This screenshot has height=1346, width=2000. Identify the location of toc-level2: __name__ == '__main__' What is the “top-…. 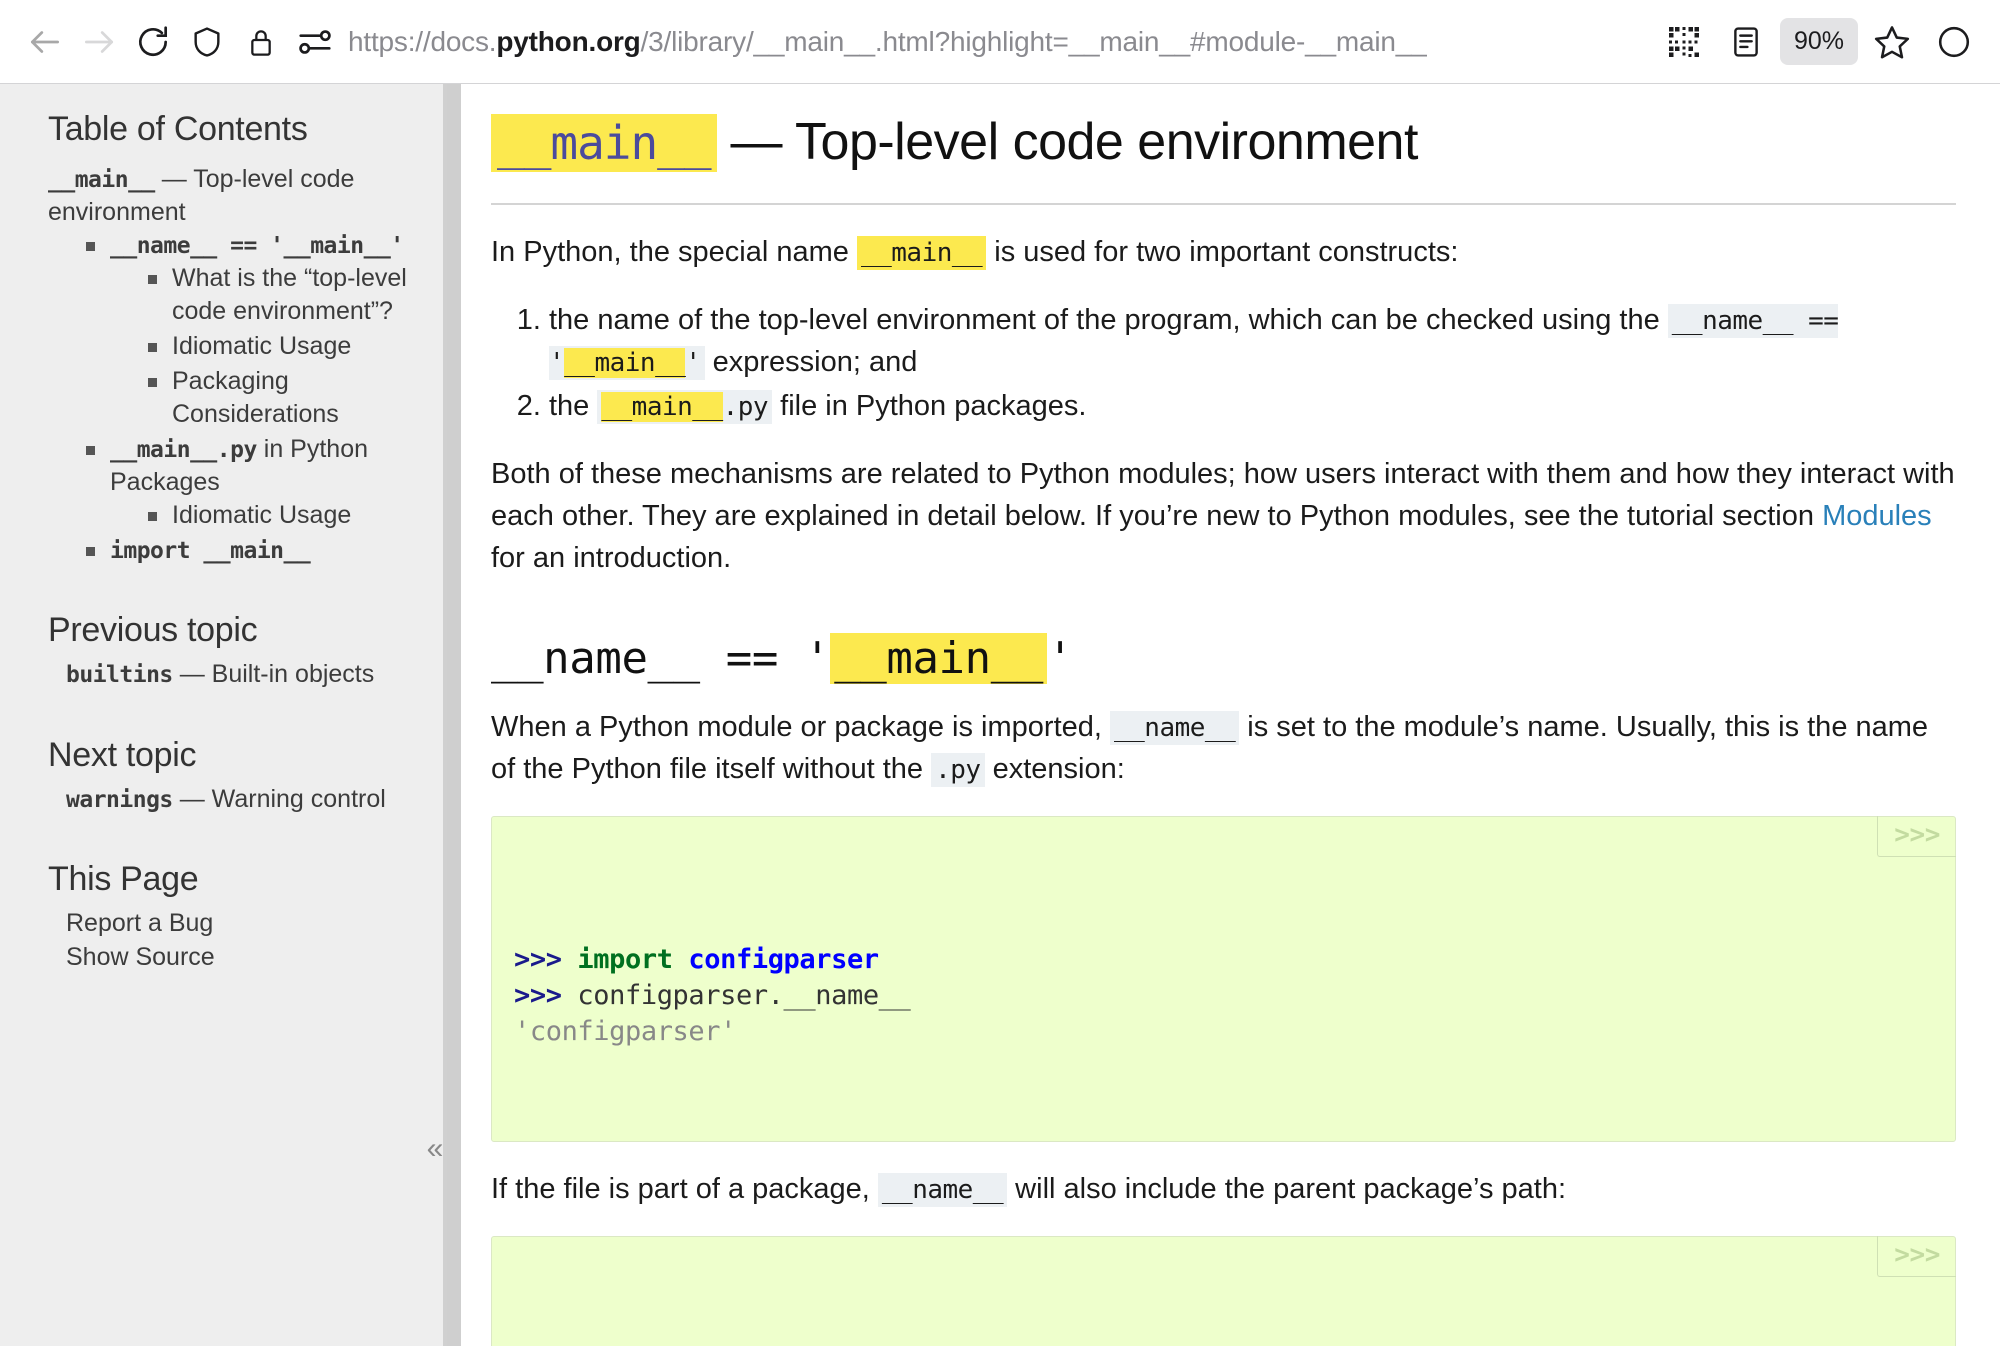
(228, 398).